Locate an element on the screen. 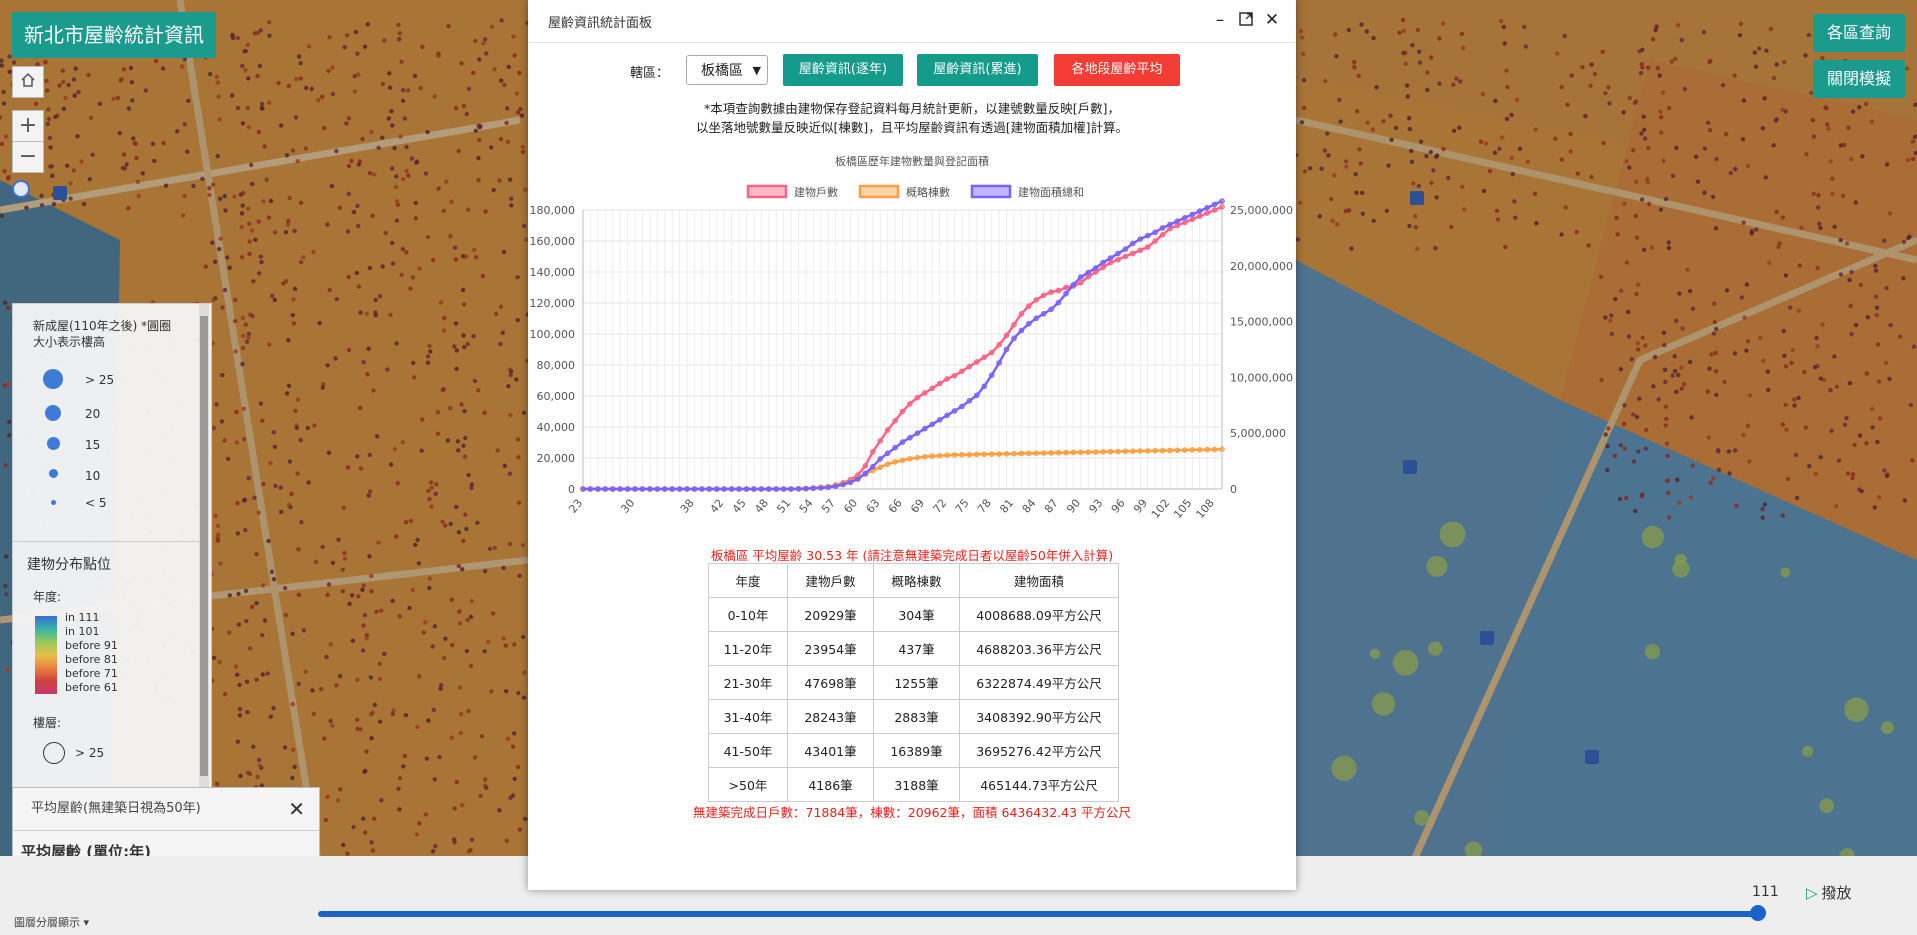 The height and width of the screenshot is (935, 1917). cumulative-info-button: 屋齡資訊(累進) is located at coordinates (977, 70).